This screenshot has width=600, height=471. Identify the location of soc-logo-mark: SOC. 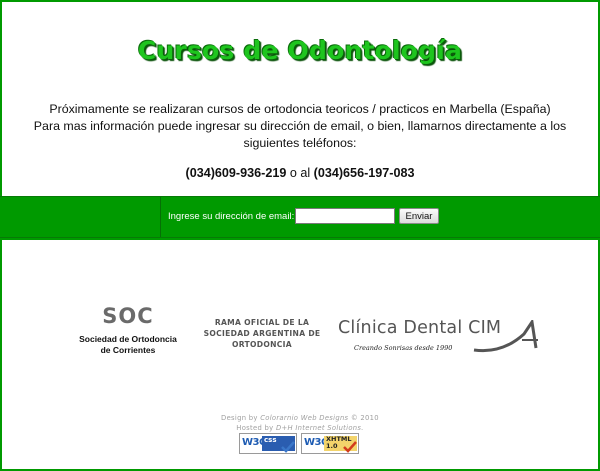
(128, 316).